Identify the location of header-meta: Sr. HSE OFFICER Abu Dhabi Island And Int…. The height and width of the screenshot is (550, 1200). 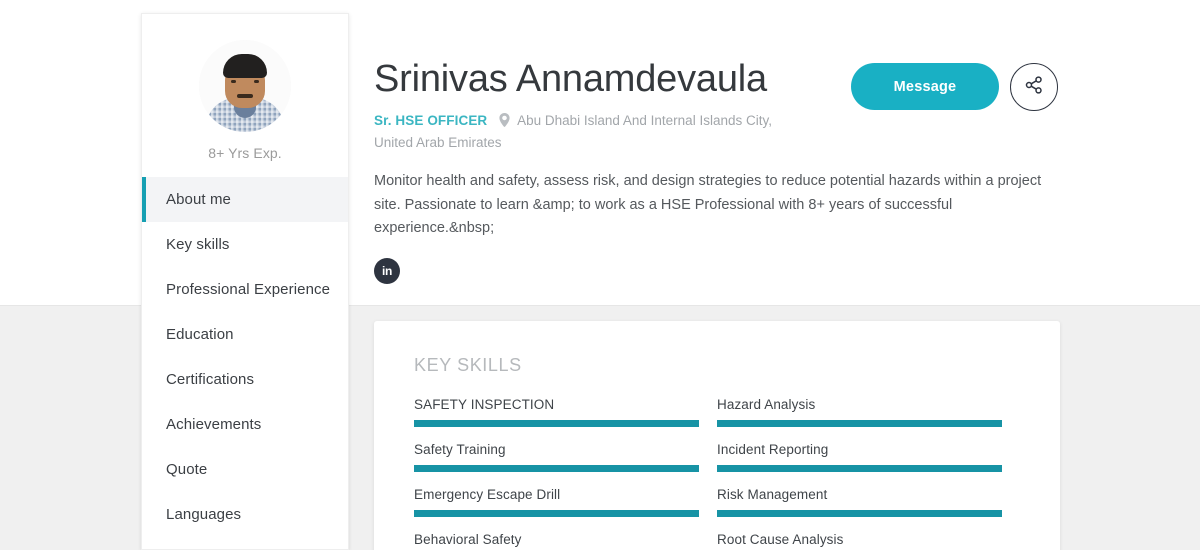
(594, 131).